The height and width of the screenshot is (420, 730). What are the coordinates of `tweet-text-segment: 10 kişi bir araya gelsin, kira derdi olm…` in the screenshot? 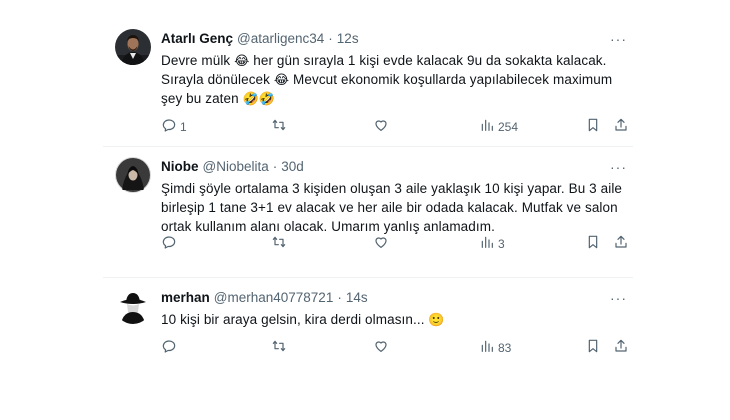 It's located at (295, 319).